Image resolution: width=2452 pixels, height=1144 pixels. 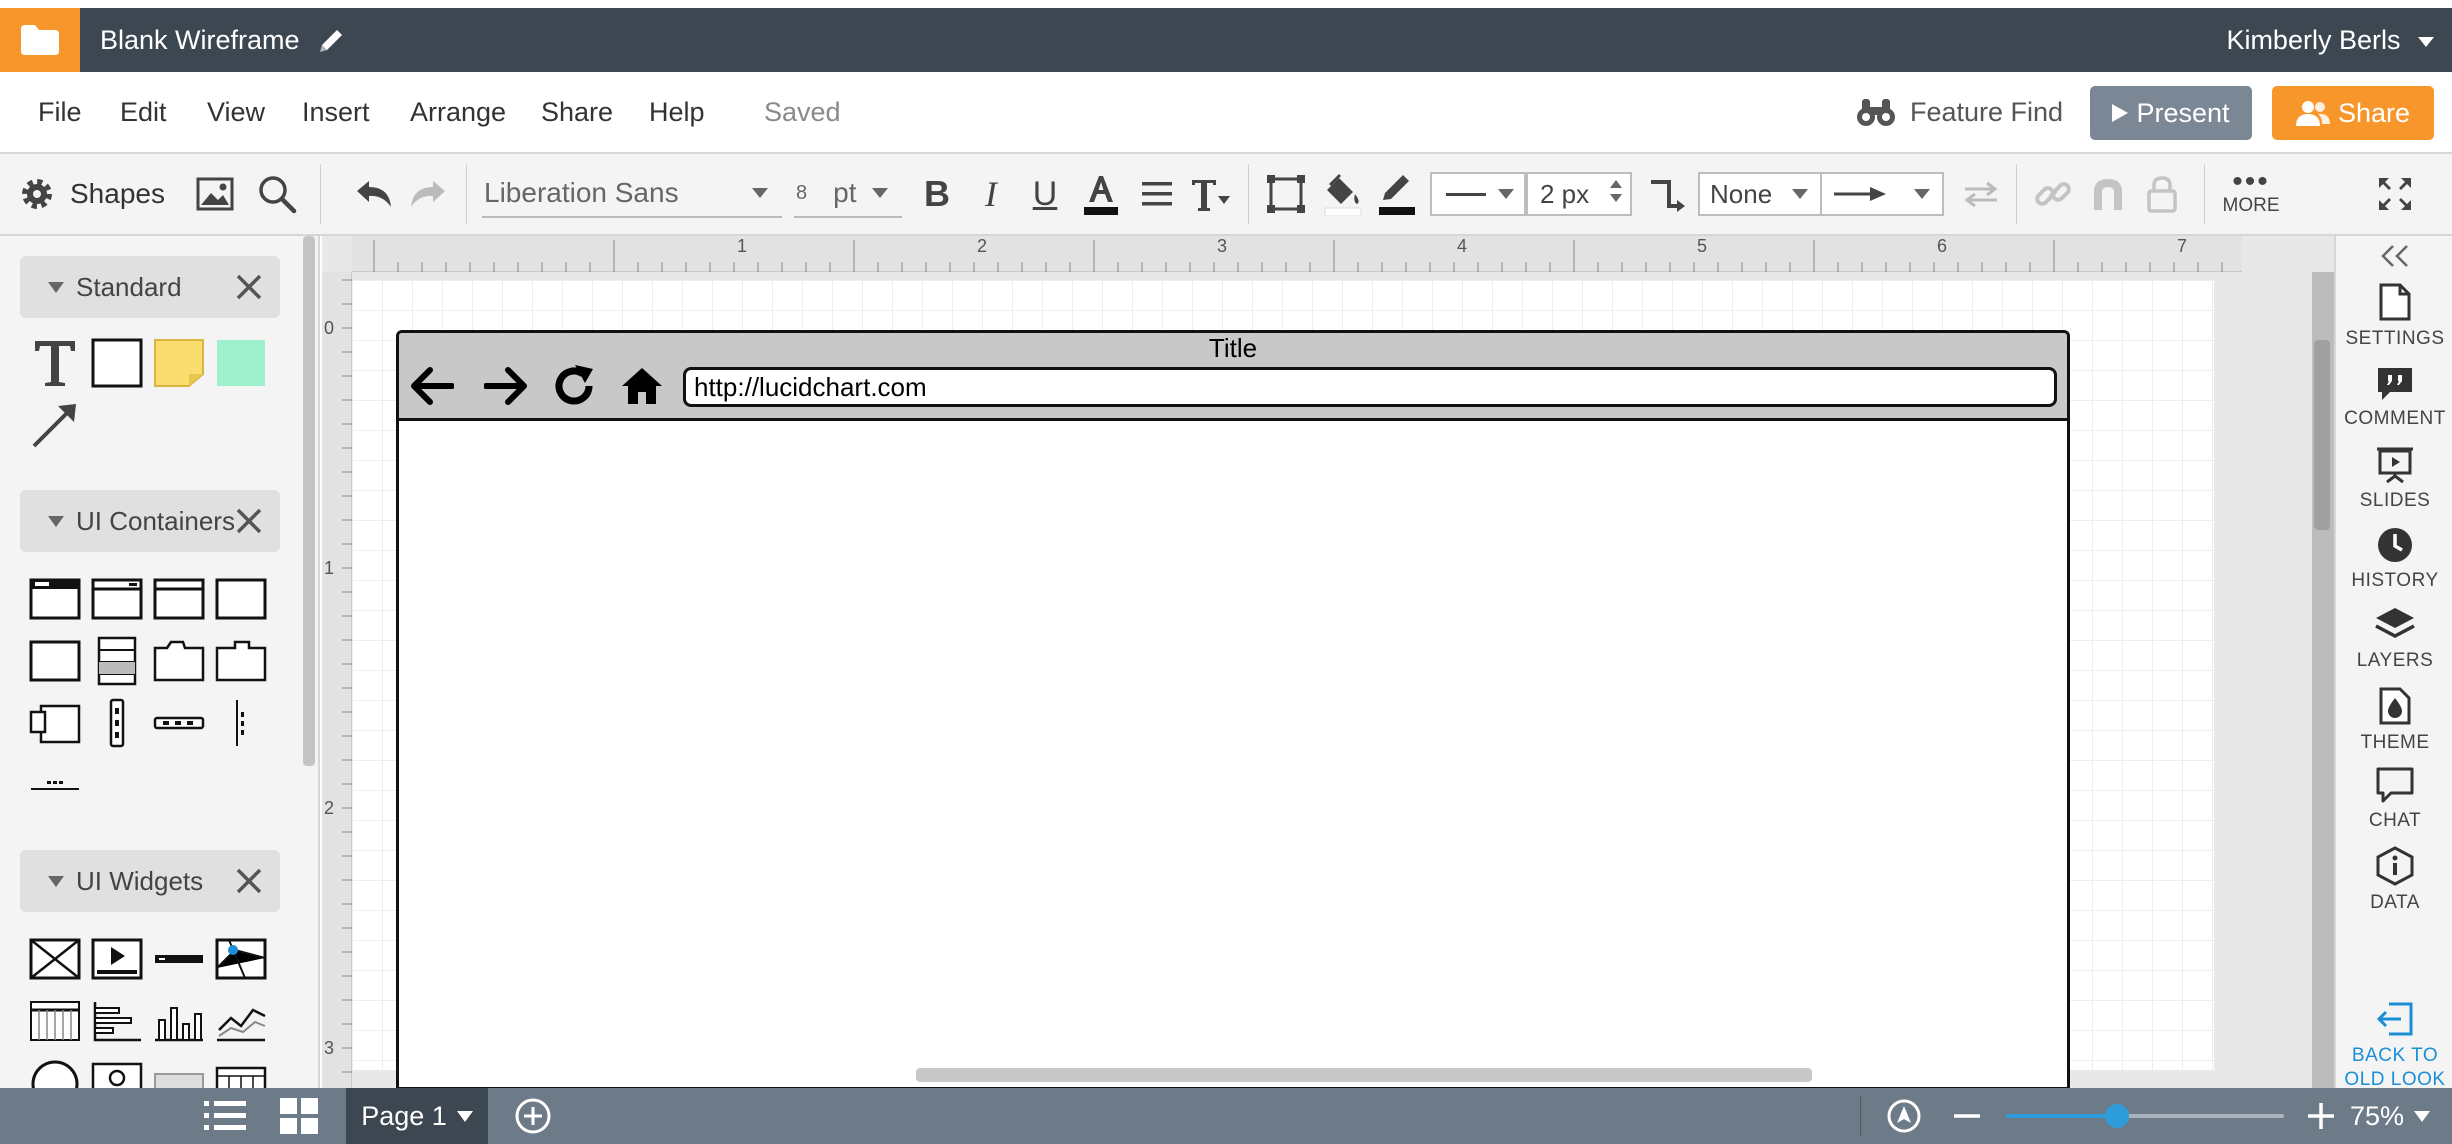 What do you see at coordinates (1343, 194) in the screenshot?
I see `fill-color-button` at bounding box center [1343, 194].